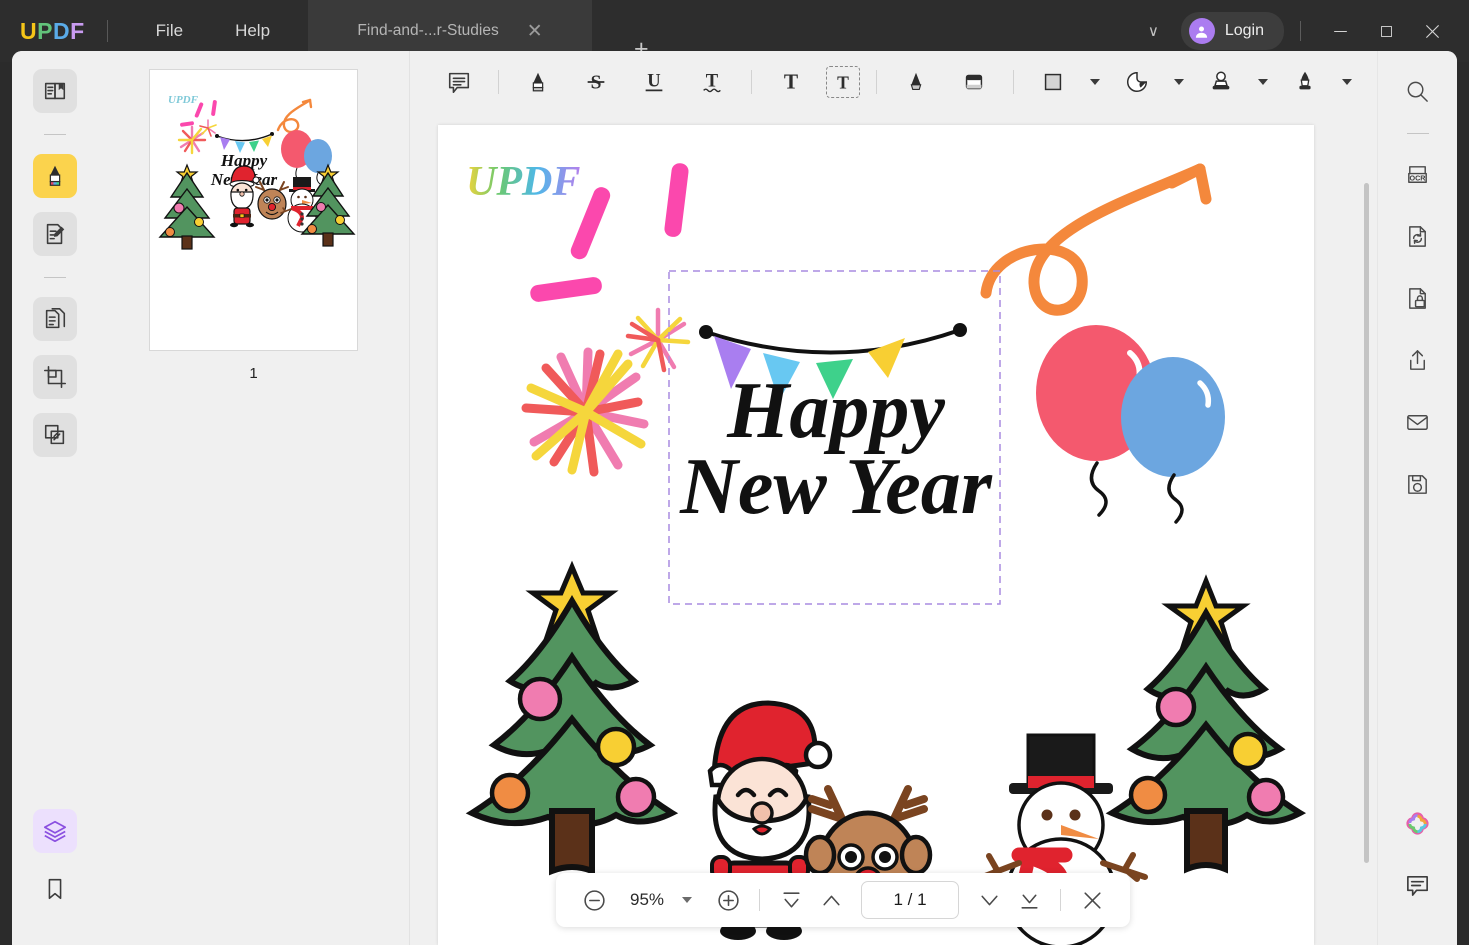  I want to click on page-thumbnail-1: UPDF Happy New Year, so click(253, 210).